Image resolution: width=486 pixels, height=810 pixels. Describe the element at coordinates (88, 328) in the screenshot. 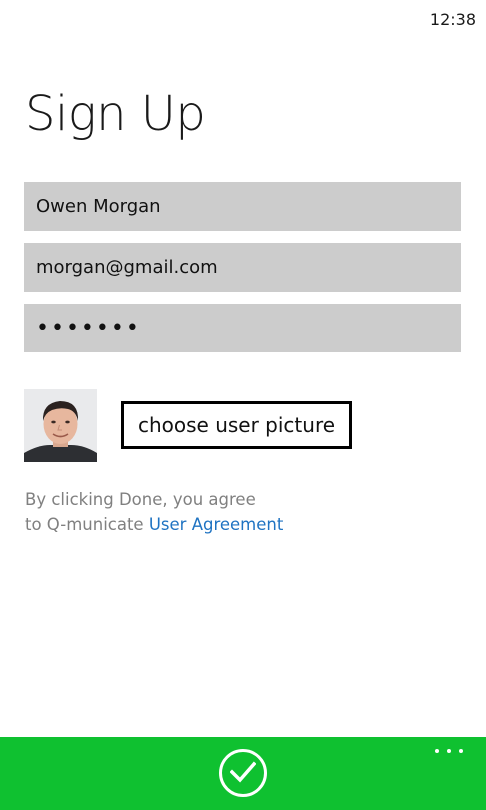

I see `password-mask: •••••••` at that location.